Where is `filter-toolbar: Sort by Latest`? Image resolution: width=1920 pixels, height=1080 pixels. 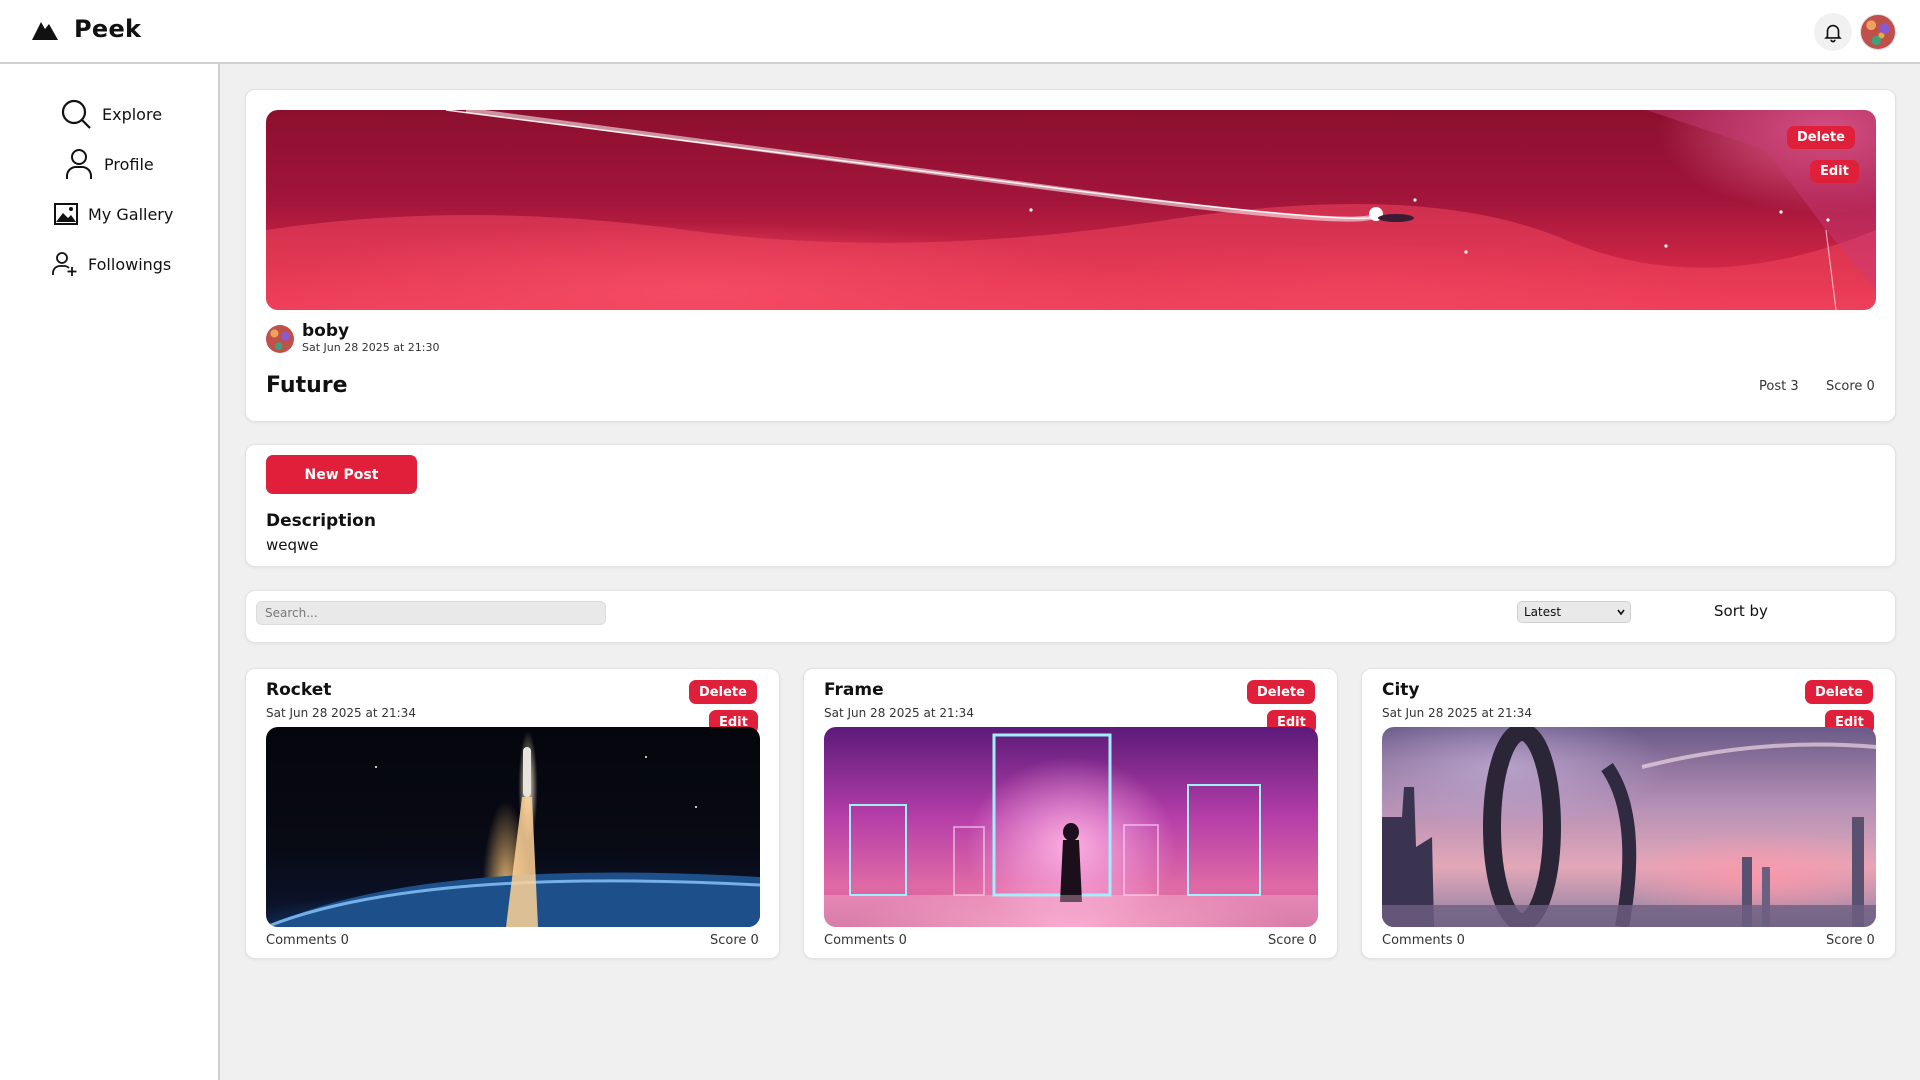 filter-toolbar: Sort by Latest is located at coordinates (1070, 616).